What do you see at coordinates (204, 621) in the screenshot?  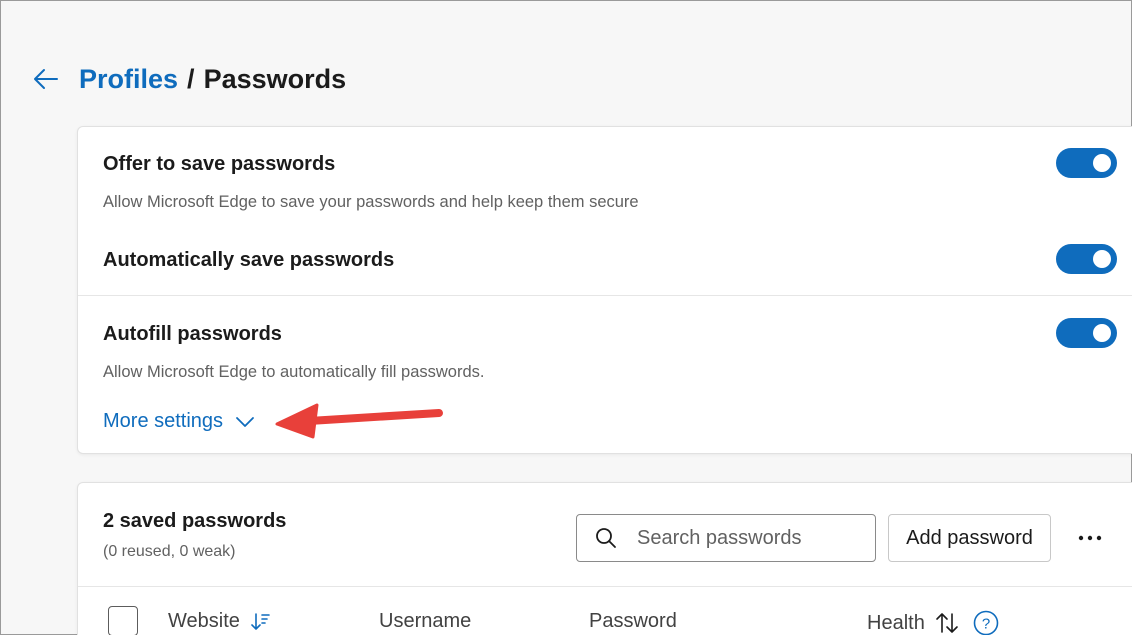 I see `column-label-website: Website` at bounding box center [204, 621].